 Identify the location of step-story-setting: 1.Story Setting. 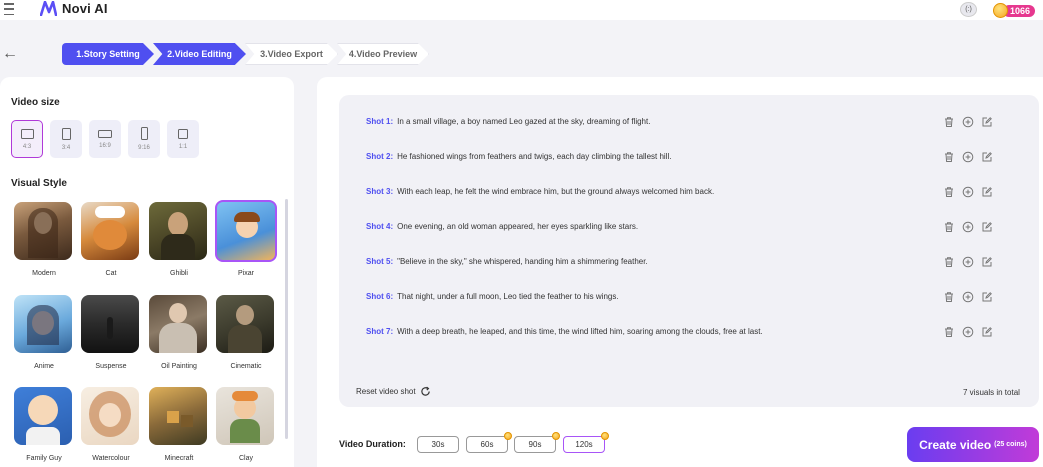
(108, 54).